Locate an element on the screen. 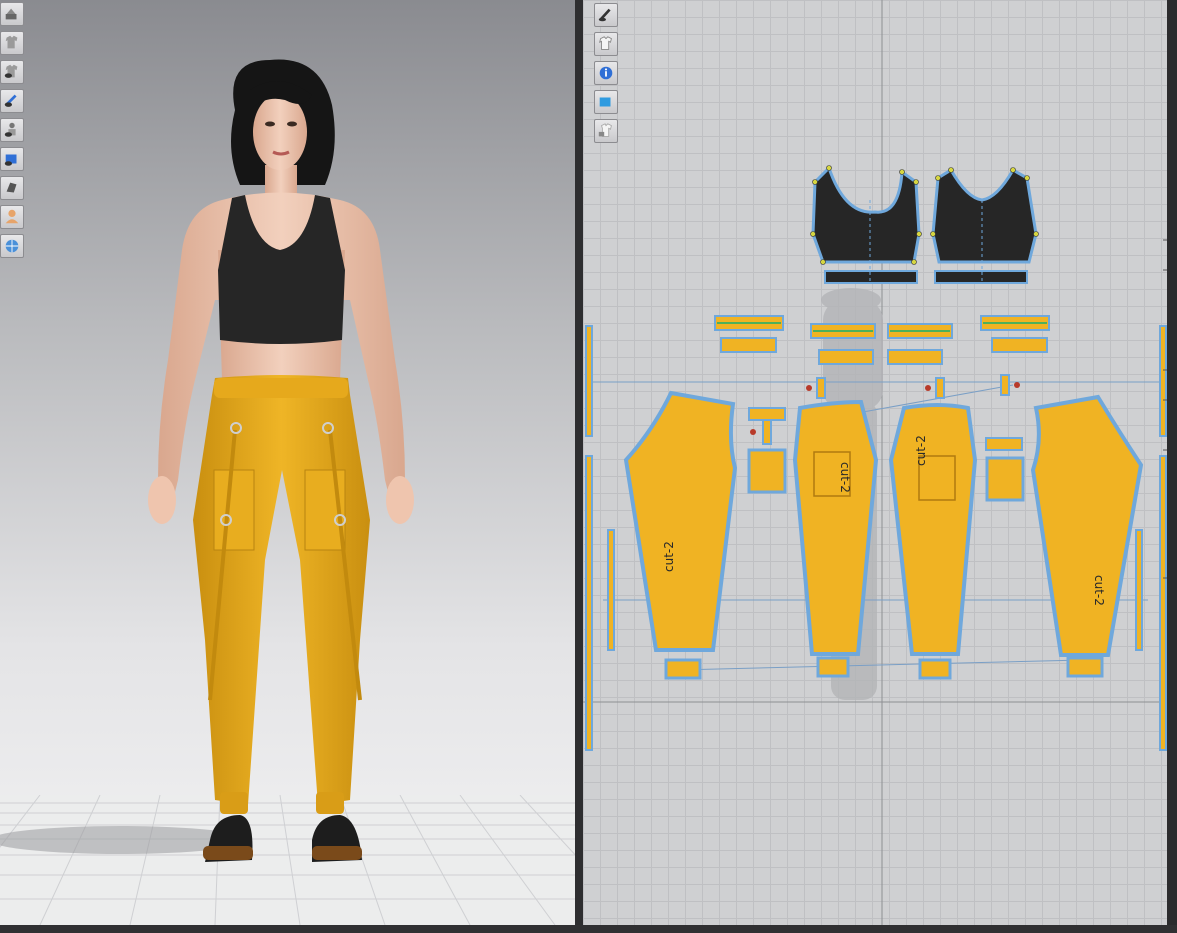 The height and width of the screenshot is (933, 1177). avatar-solid-button is located at coordinates (12, 217).